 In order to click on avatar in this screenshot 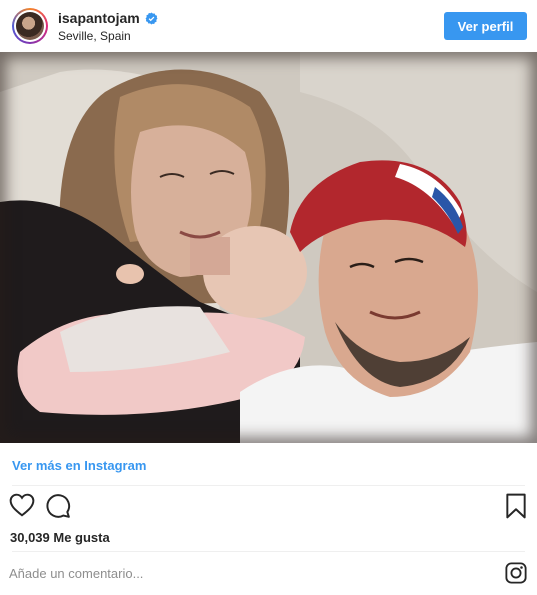, I will do `click(30, 26)`.